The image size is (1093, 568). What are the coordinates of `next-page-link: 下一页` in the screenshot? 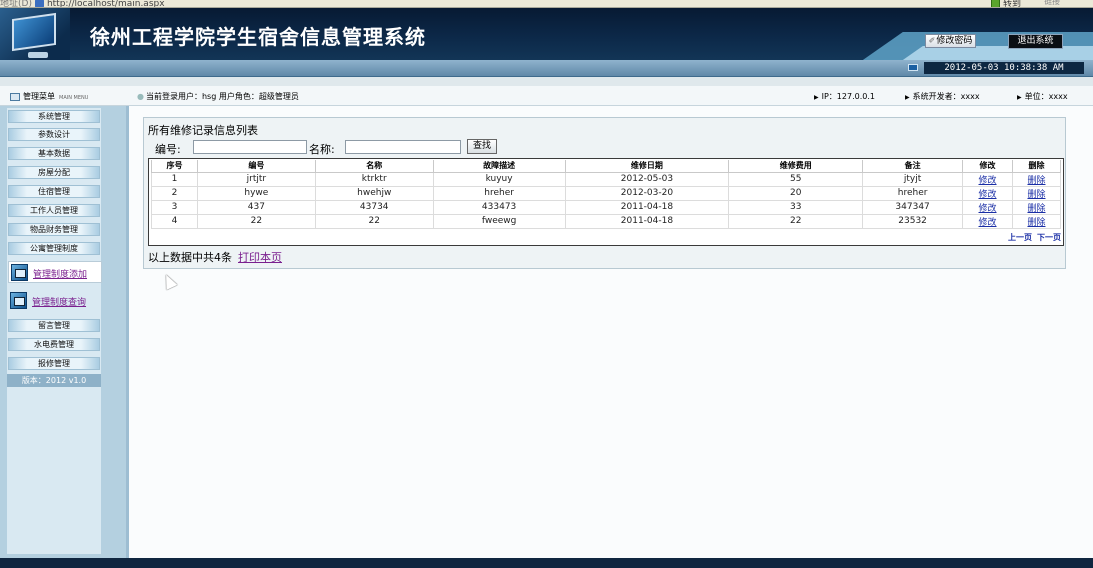 It's located at (1049, 237).